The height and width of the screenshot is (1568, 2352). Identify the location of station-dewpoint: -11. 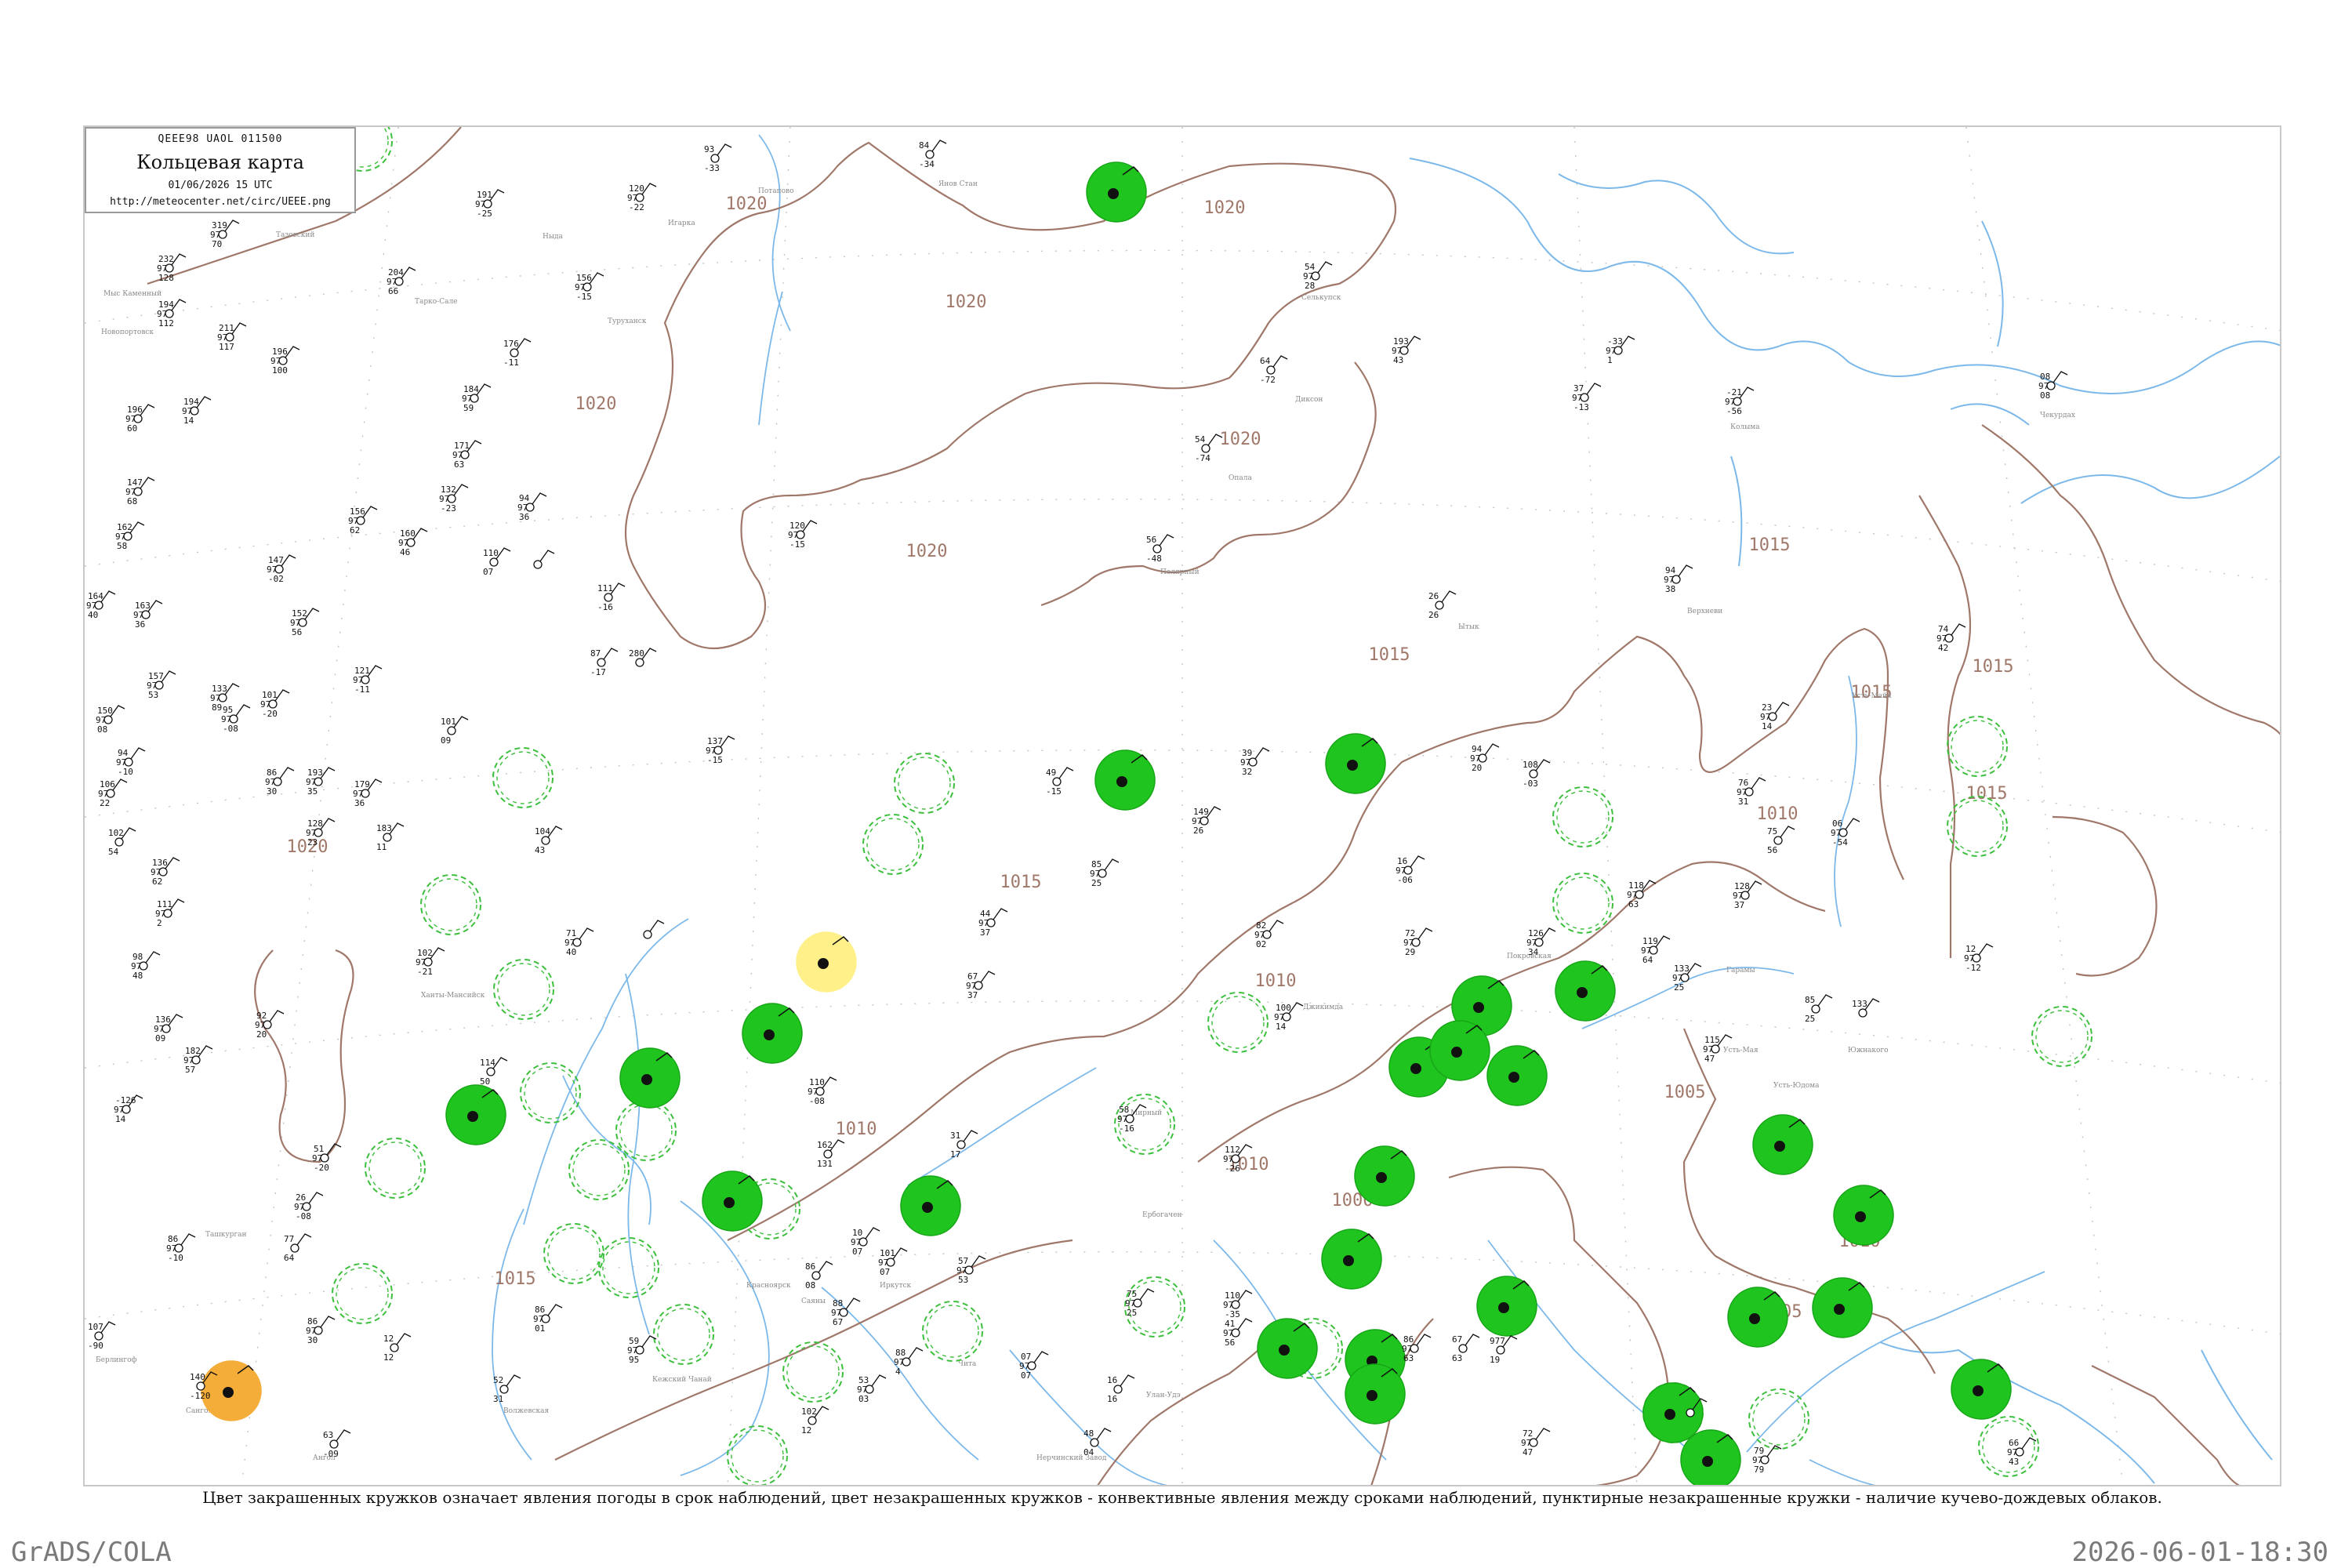
(511, 363).